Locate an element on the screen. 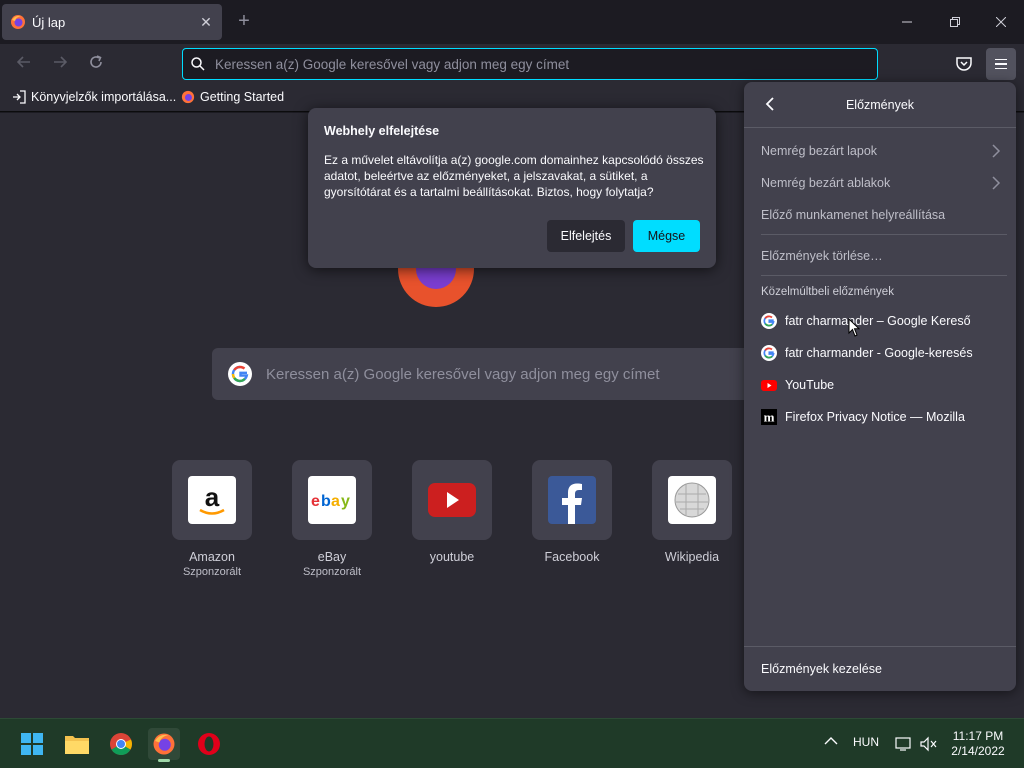 Image resolution: width=1024 pixels, height=768 pixels. menu-item-label: Nemrég bezárt lapok is located at coordinates (819, 151).